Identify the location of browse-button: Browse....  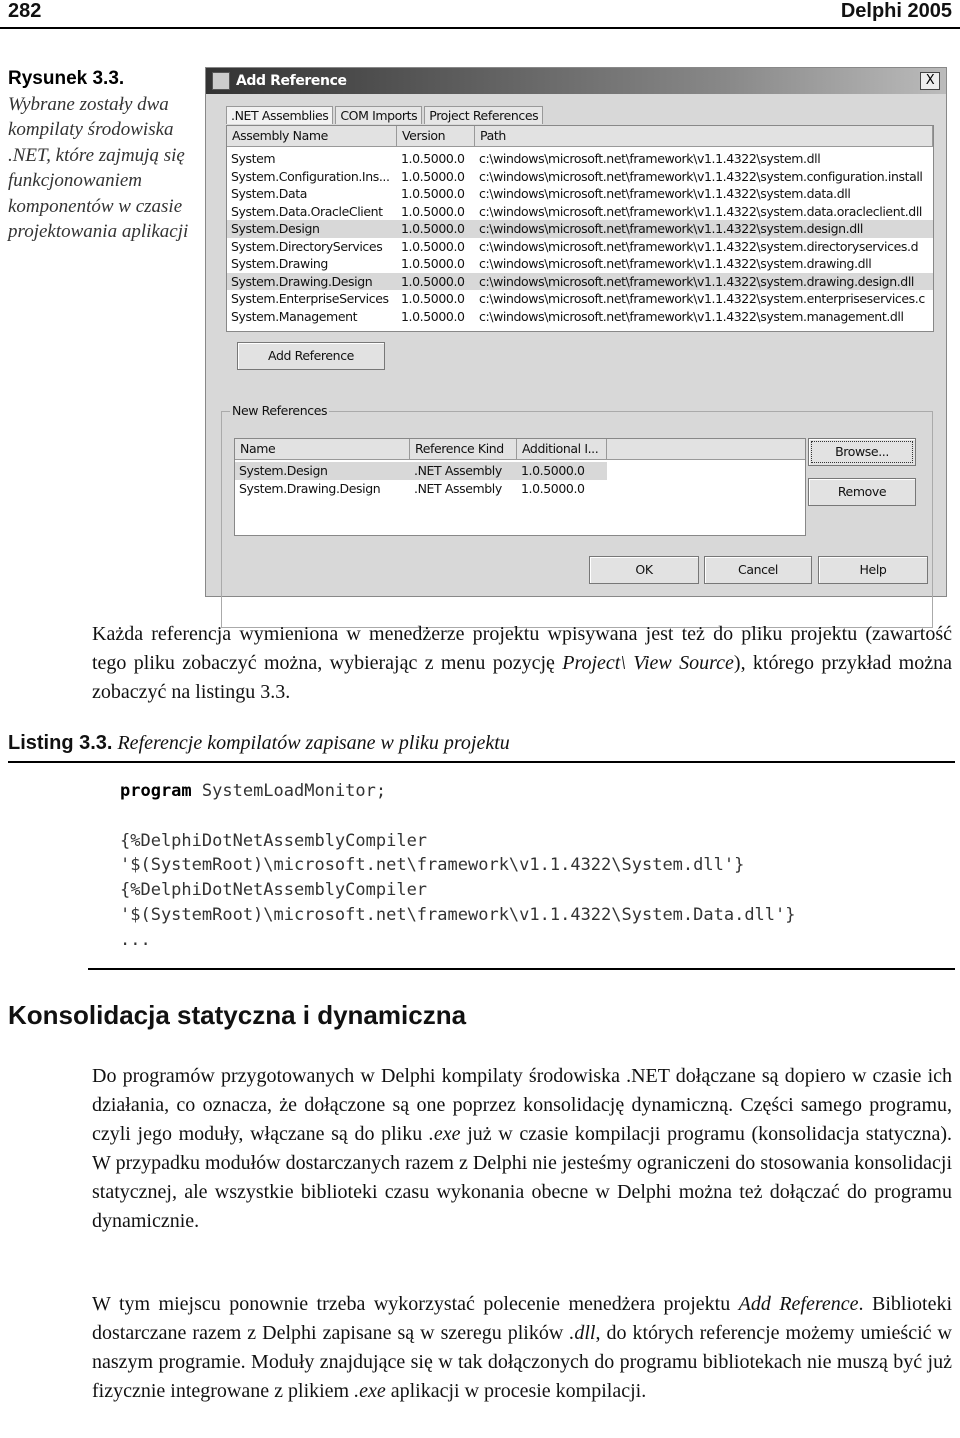
(862, 452).